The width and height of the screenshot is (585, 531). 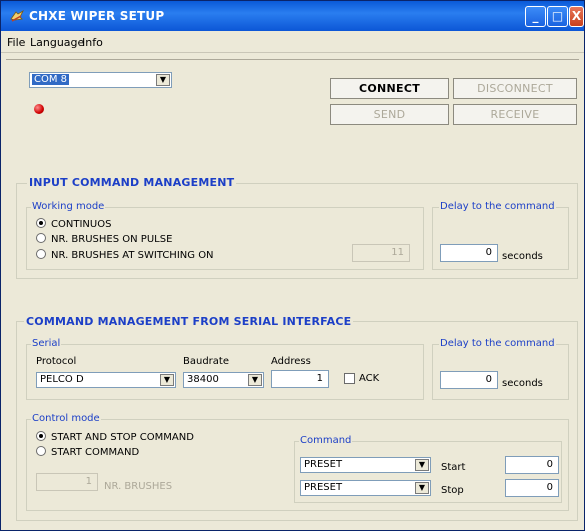 What do you see at coordinates (453, 467) in the screenshot?
I see `start-label: Start` at bounding box center [453, 467].